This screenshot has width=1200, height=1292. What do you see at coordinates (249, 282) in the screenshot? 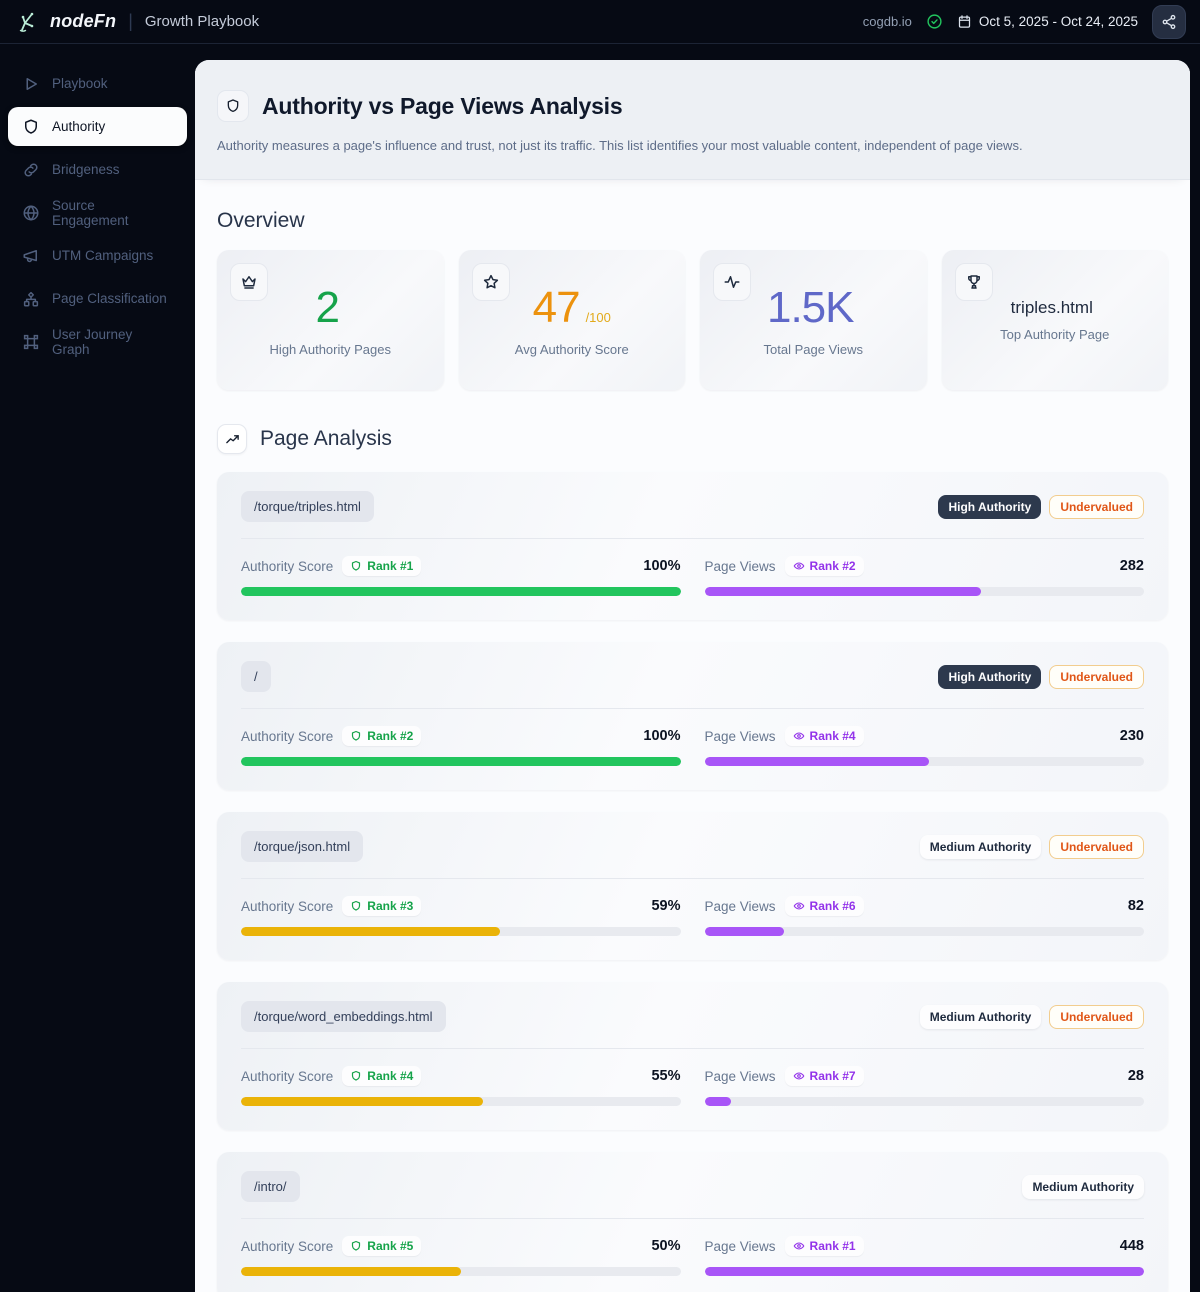
I see `crown-icon` at bounding box center [249, 282].